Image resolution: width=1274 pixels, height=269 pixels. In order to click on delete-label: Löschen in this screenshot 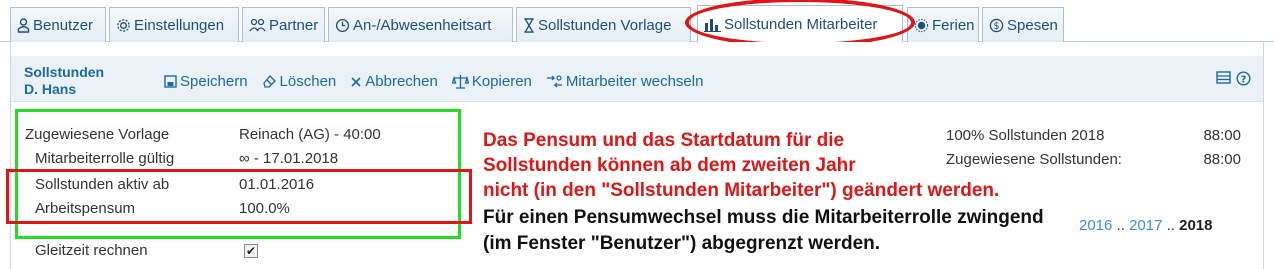, I will do `click(308, 81)`.